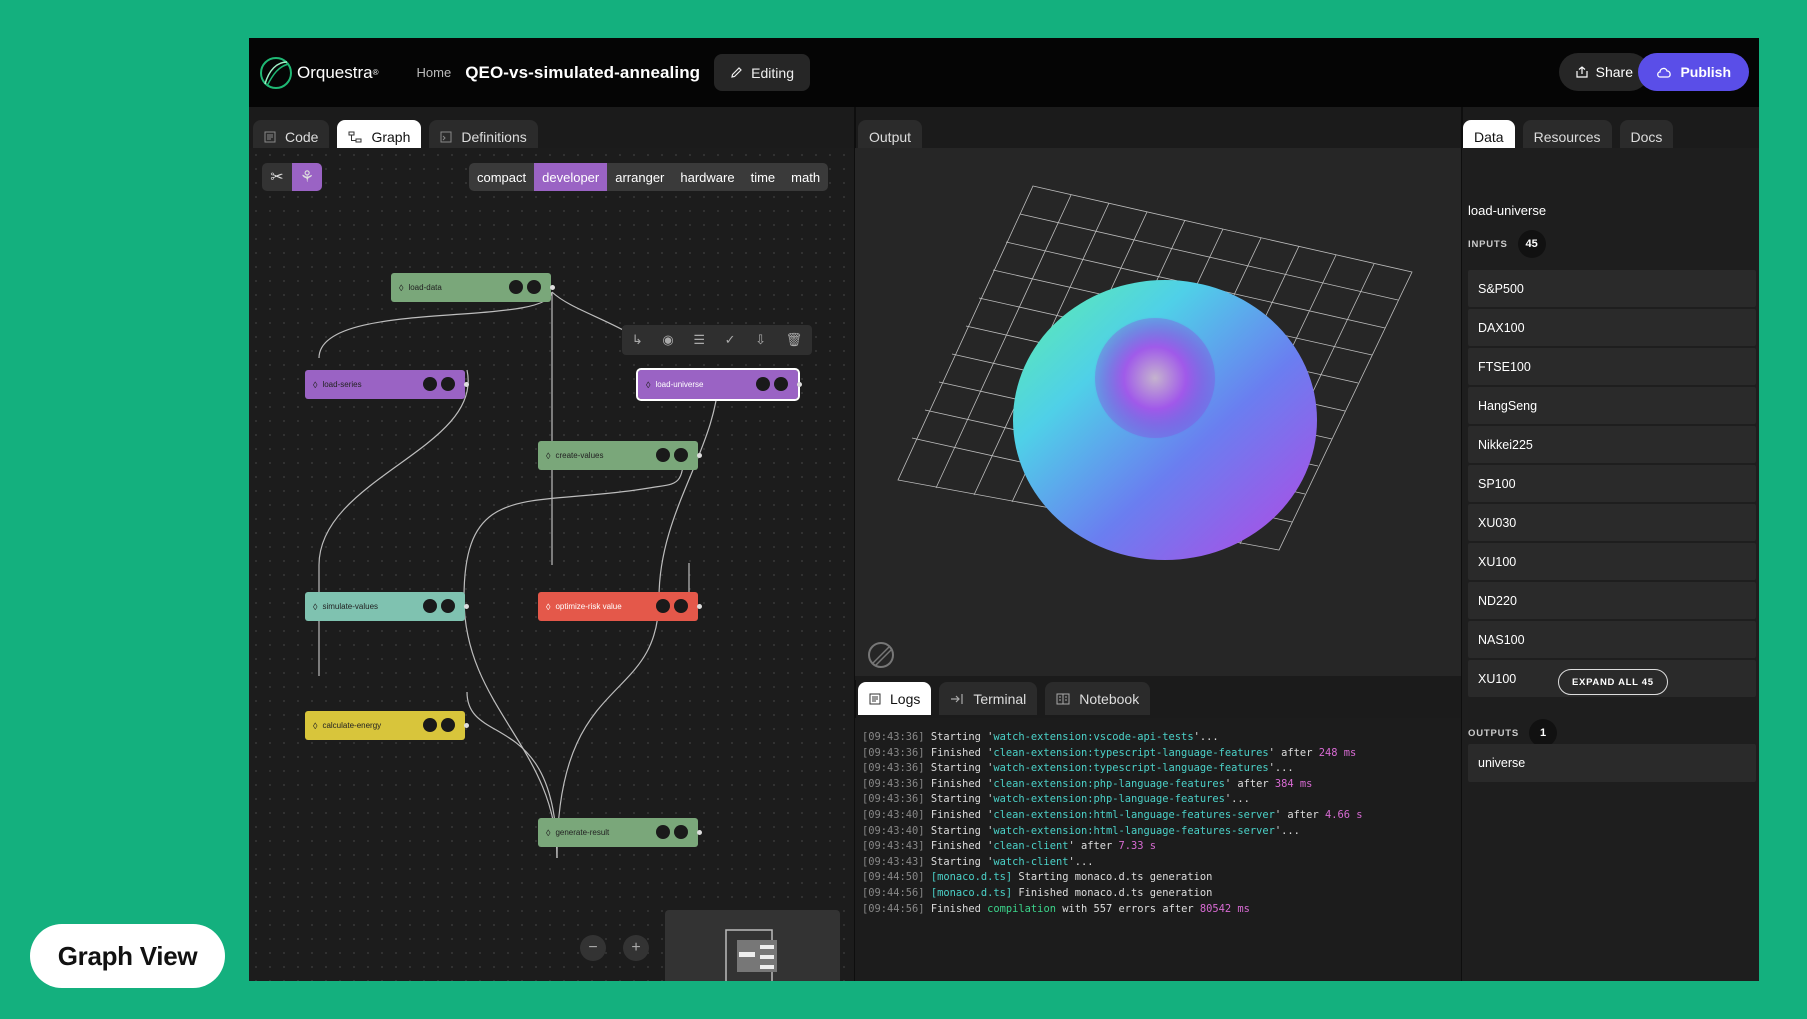 The width and height of the screenshot is (1807, 1019). What do you see at coordinates (763, 177) in the screenshot?
I see `layout-time: time` at bounding box center [763, 177].